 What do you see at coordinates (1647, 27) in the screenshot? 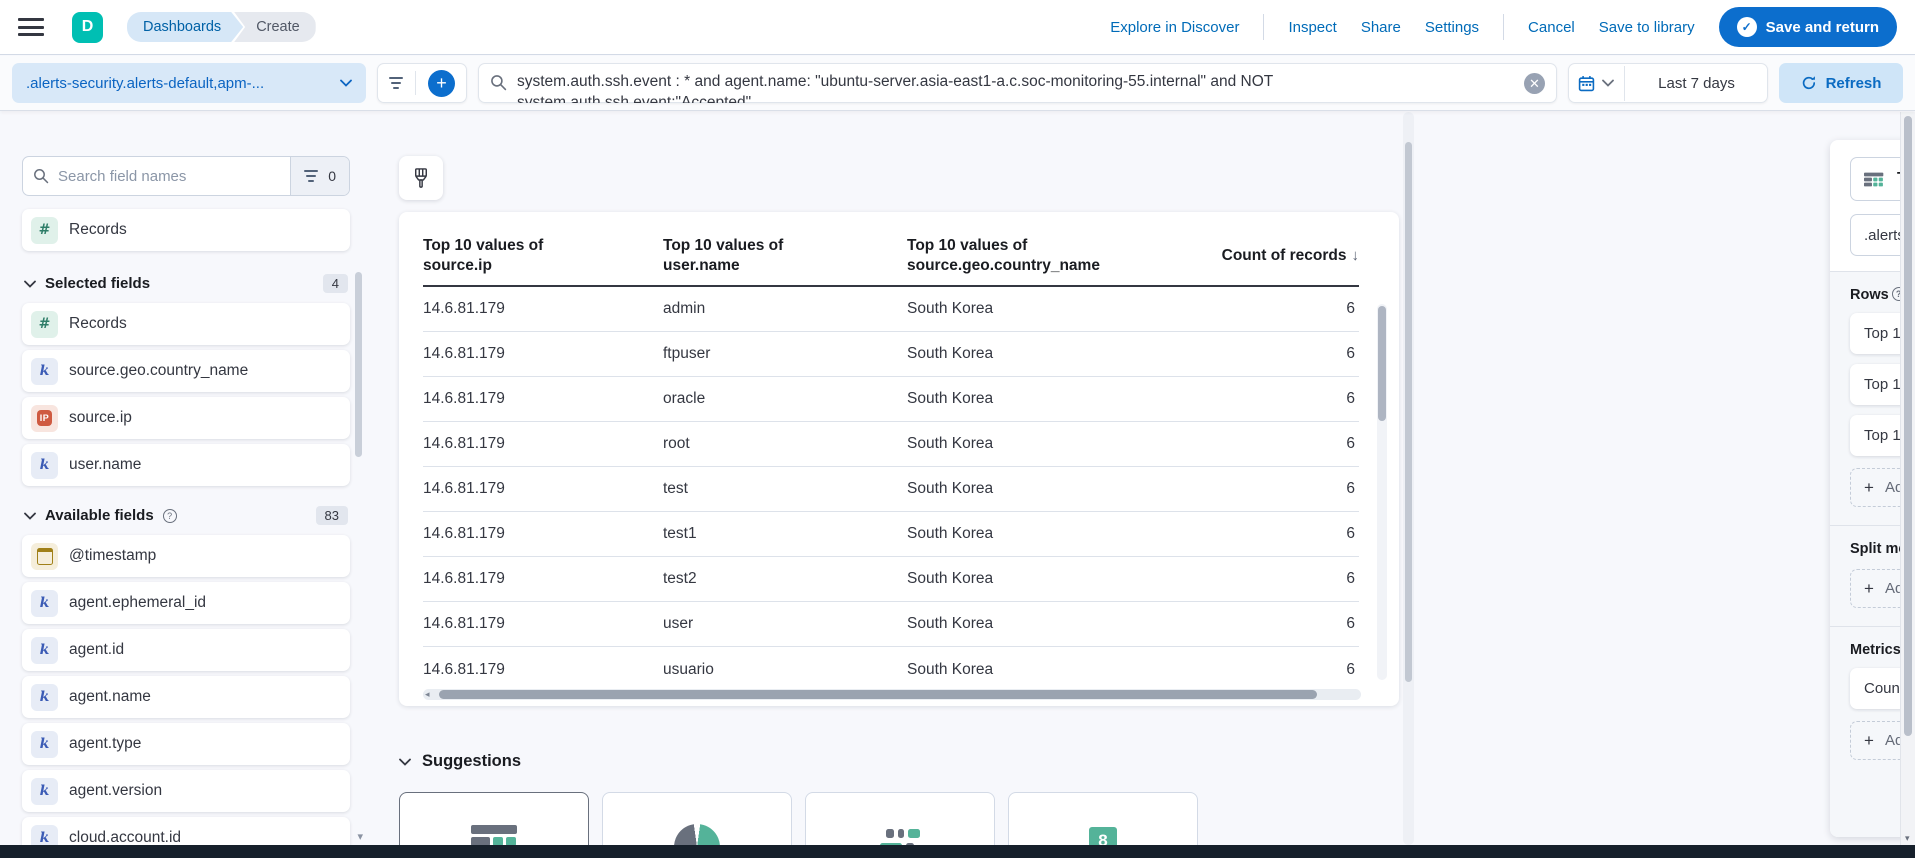
I see `save-to-library-link: Save to library` at bounding box center [1647, 27].